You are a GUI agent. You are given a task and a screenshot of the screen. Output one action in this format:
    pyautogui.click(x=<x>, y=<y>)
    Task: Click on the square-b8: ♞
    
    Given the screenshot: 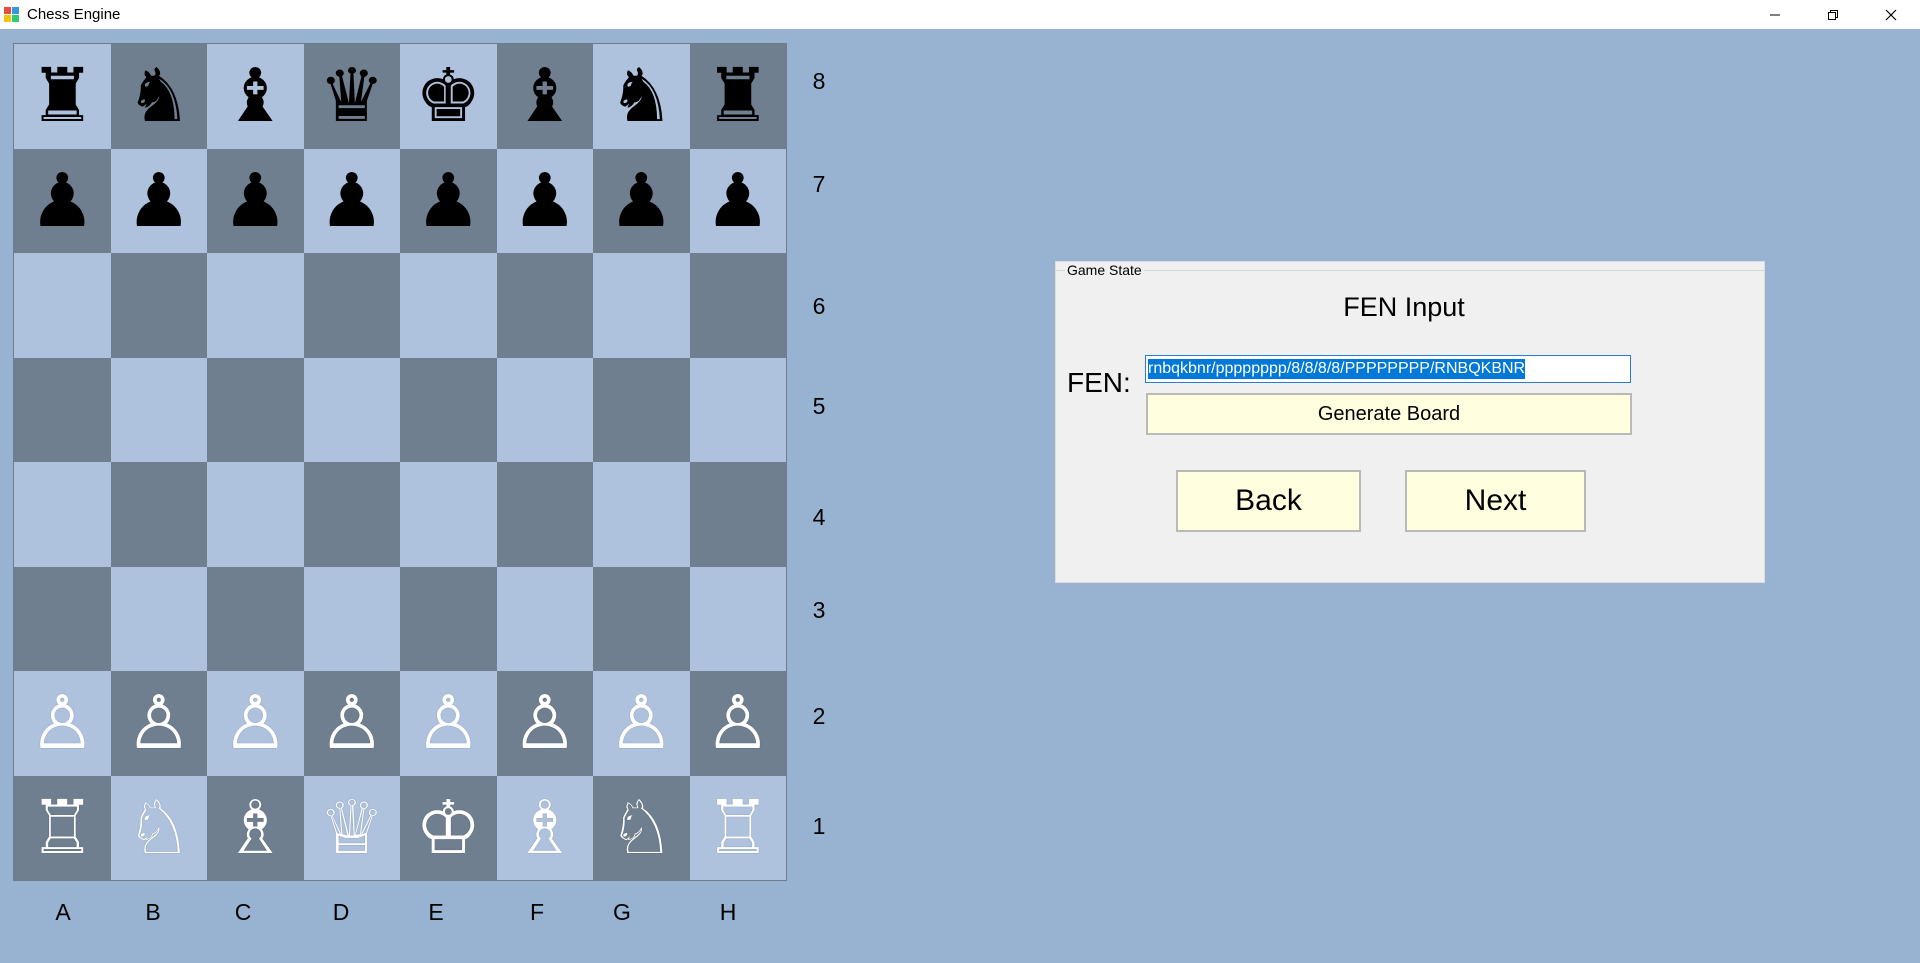 What is the action you would take?
    pyautogui.click(x=158, y=96)
    